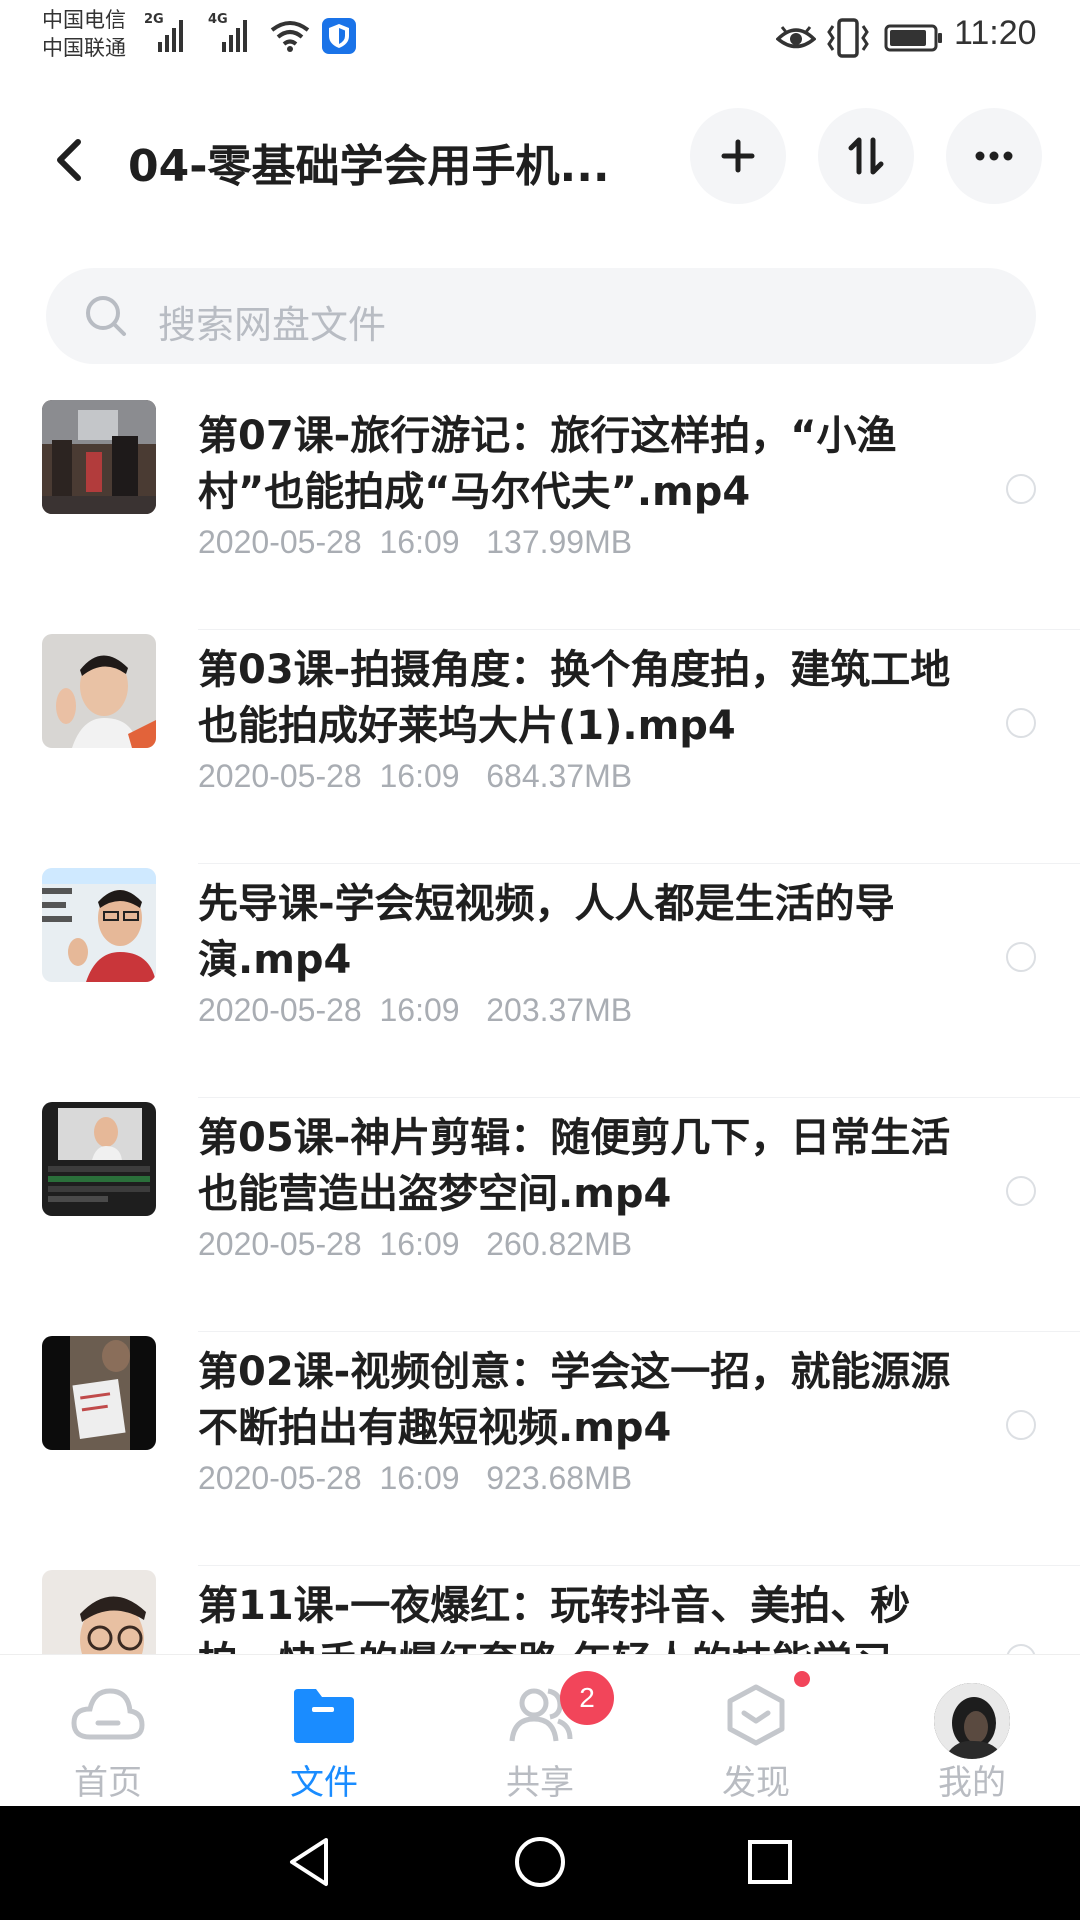 This screenshot has width=1080, height=1920. I want to click on tab-discover: 发现, so click(756, 1731).